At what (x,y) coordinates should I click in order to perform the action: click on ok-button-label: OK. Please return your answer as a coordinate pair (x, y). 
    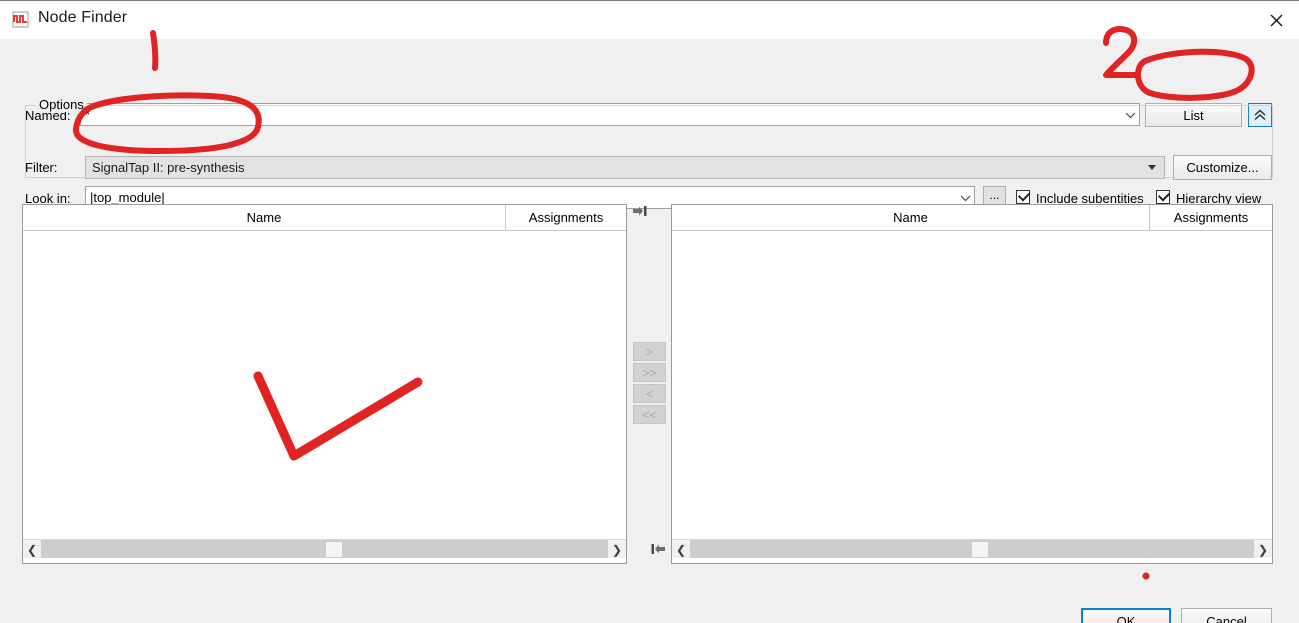
    Looking at the image, I should click on (1126, 618).